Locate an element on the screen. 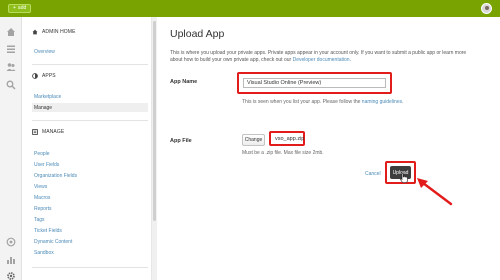  apps-heading: APPS is located at coordinates (44, 76).